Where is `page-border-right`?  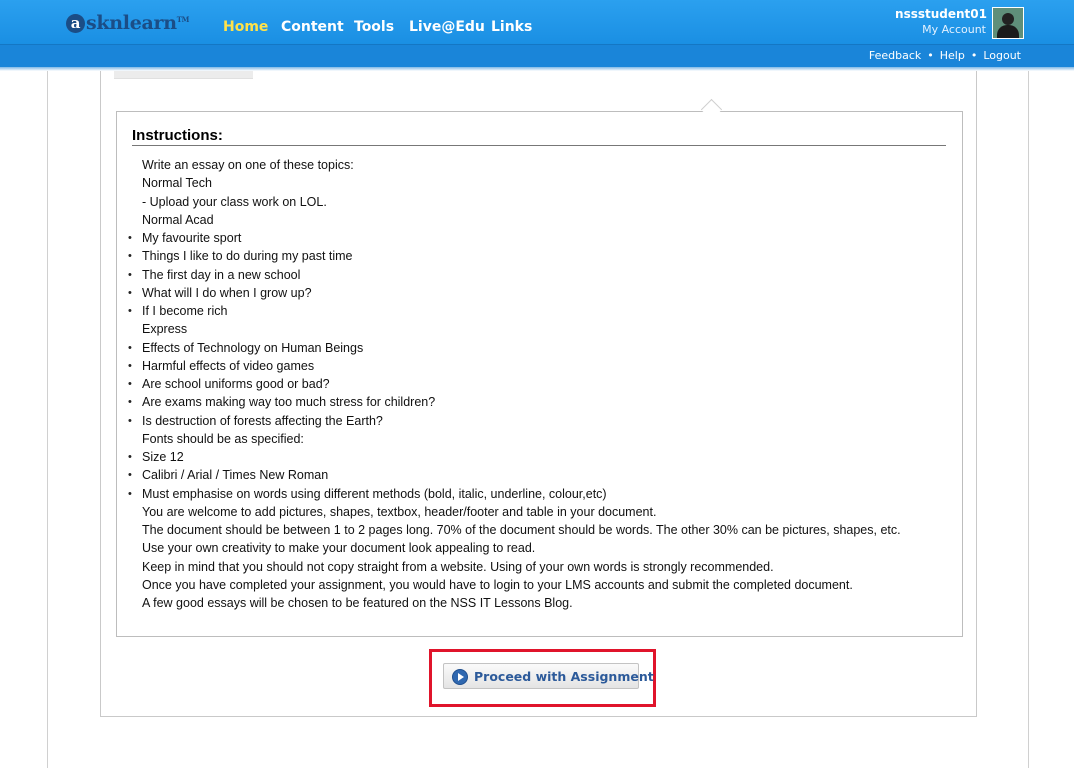 page-border-right is located at coordinates (1028, 419).